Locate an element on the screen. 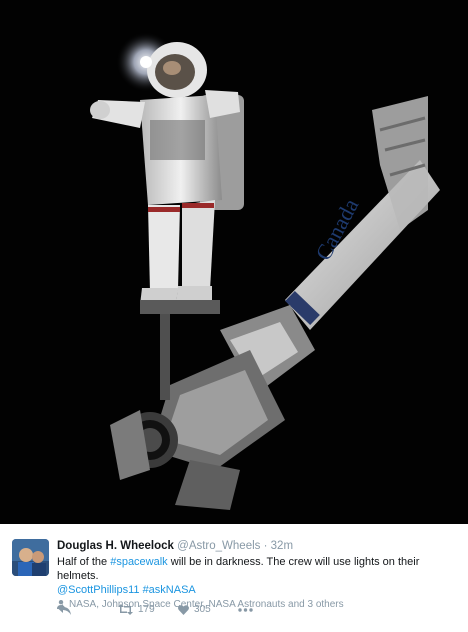 The width and height of the screenshot is (468, 632). retweet-button: 179 is located at coordinates (148, 609).